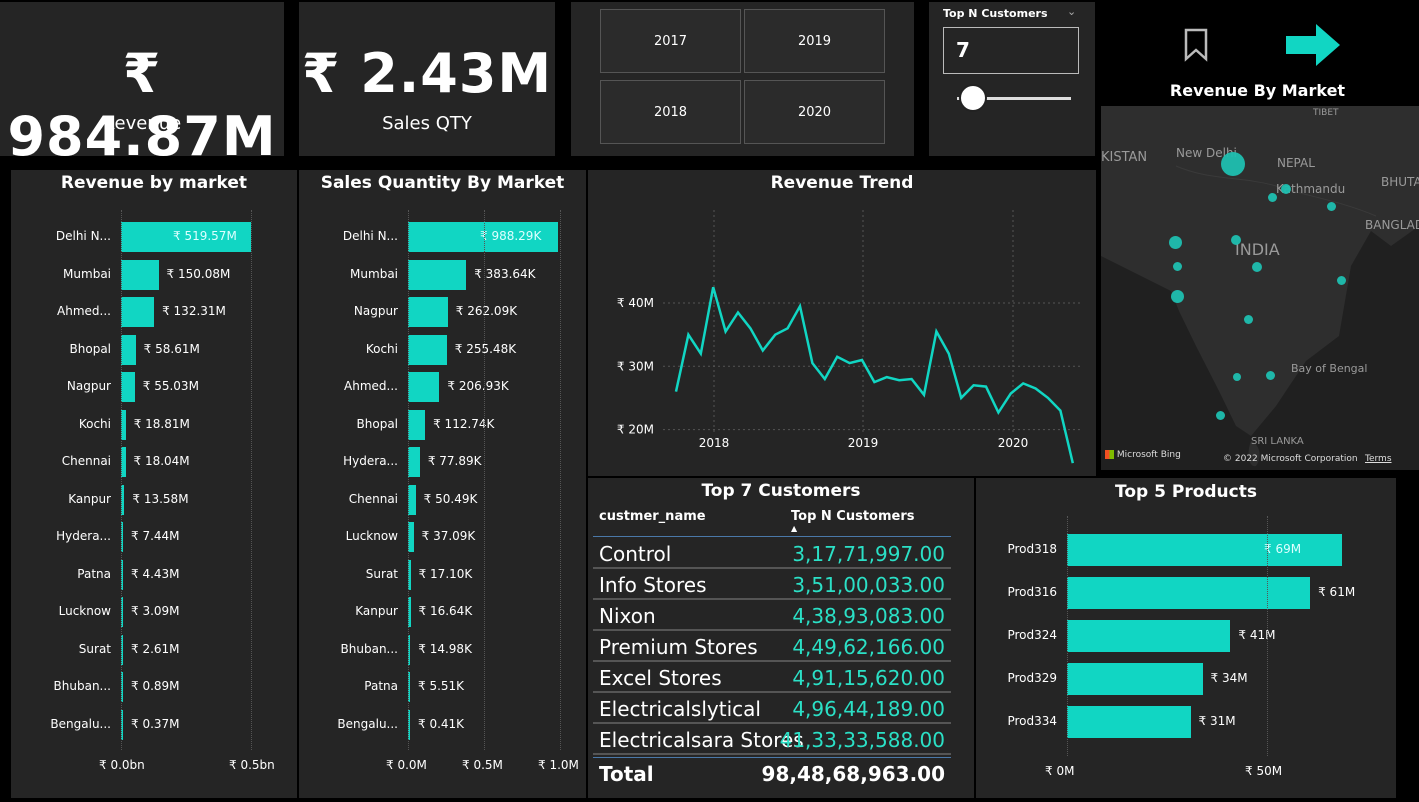  Describe the element at coordinates (441, 686) in the screenshot. I see `data-label: ₹ 5.51K` at that location.